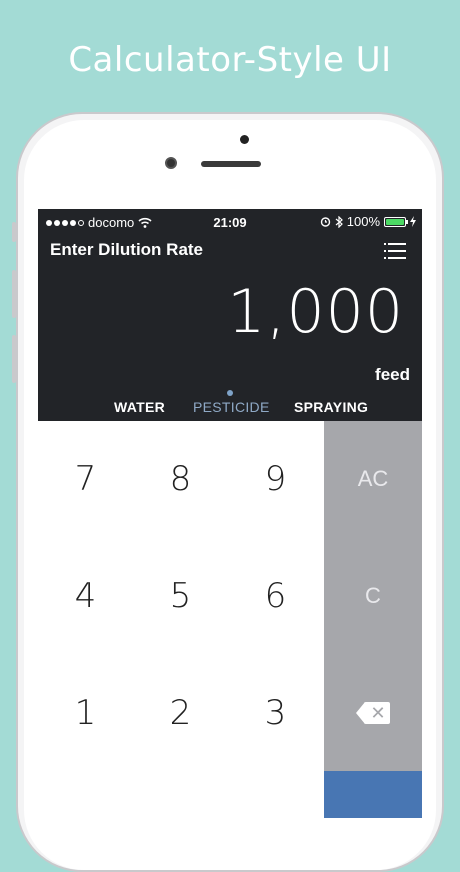 This screenshot has height=872, width=460. I want to click on volume-up-button, so click(14, 294).